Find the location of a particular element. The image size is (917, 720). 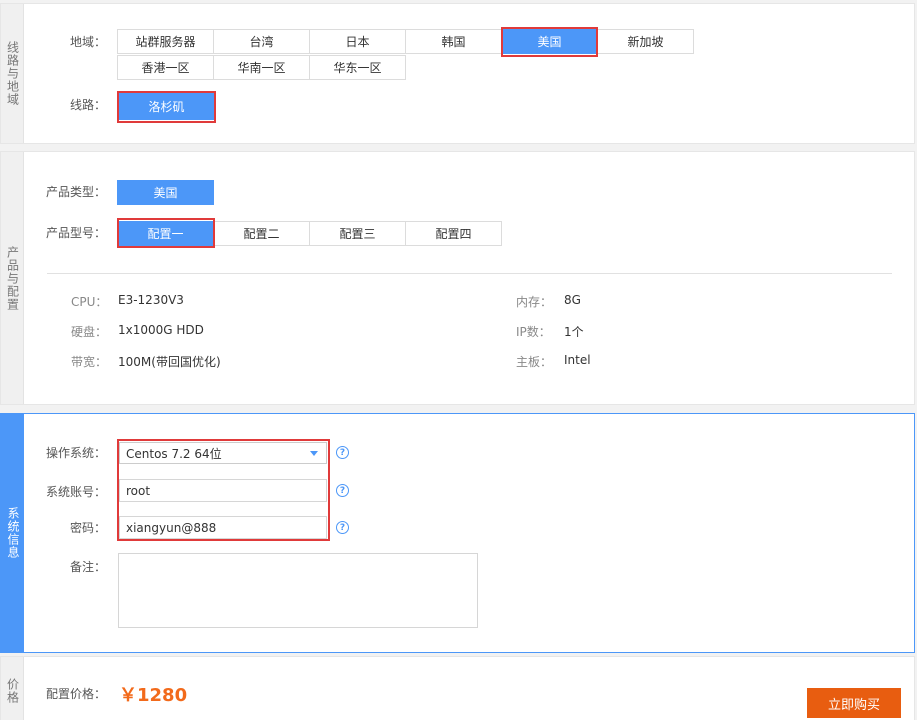

product-model-label: 产品型号： is located at coordinates (75, 233).